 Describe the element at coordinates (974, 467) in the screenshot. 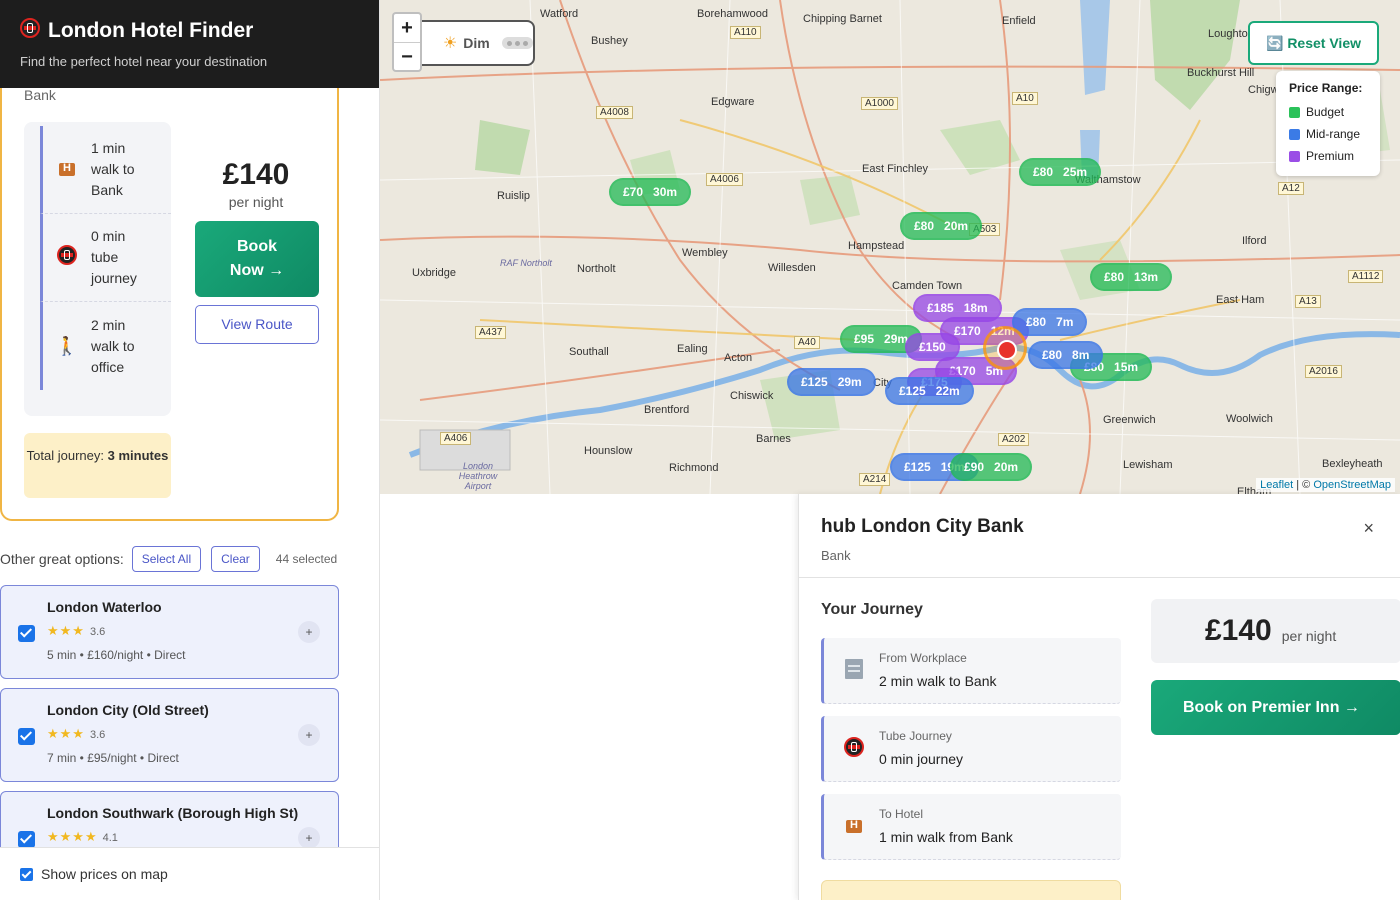

I see `pin-price: £90` at that location.